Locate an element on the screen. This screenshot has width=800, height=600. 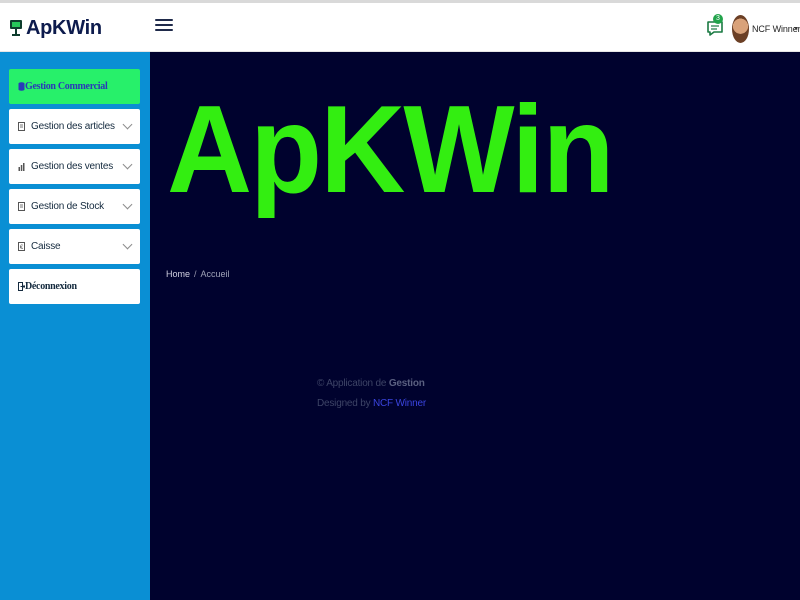
sidebar-item-gestion-articles: Gestion des articles is located at coordinates (74, 126).